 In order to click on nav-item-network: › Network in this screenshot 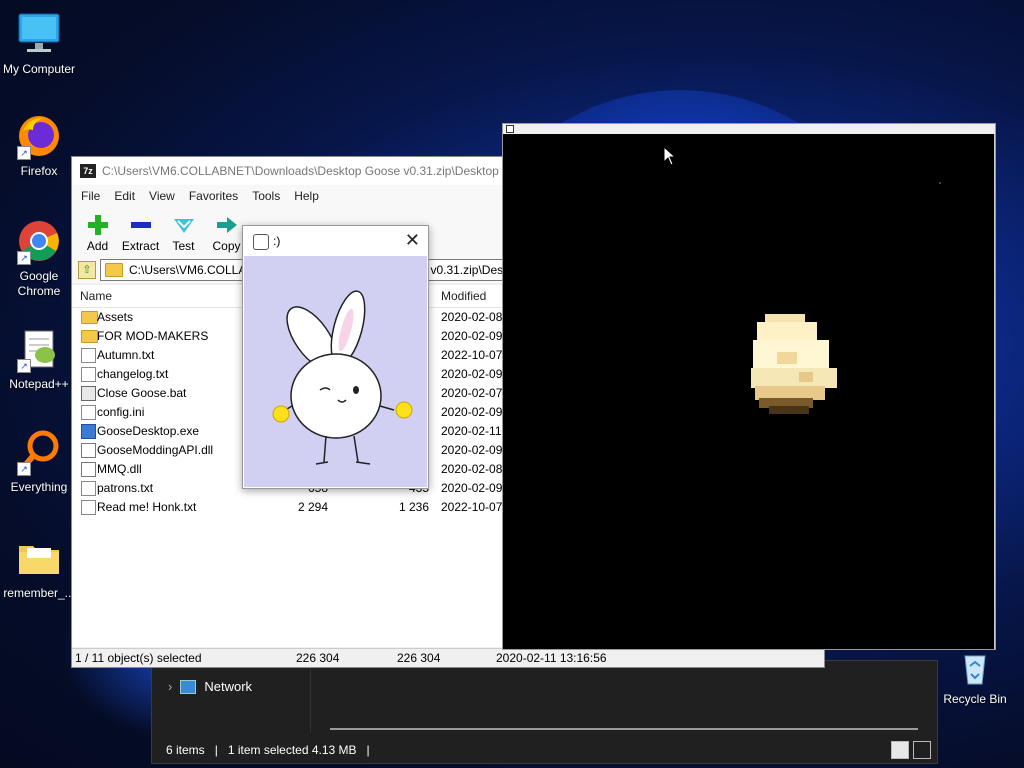, I will do `click(210, 686)`.